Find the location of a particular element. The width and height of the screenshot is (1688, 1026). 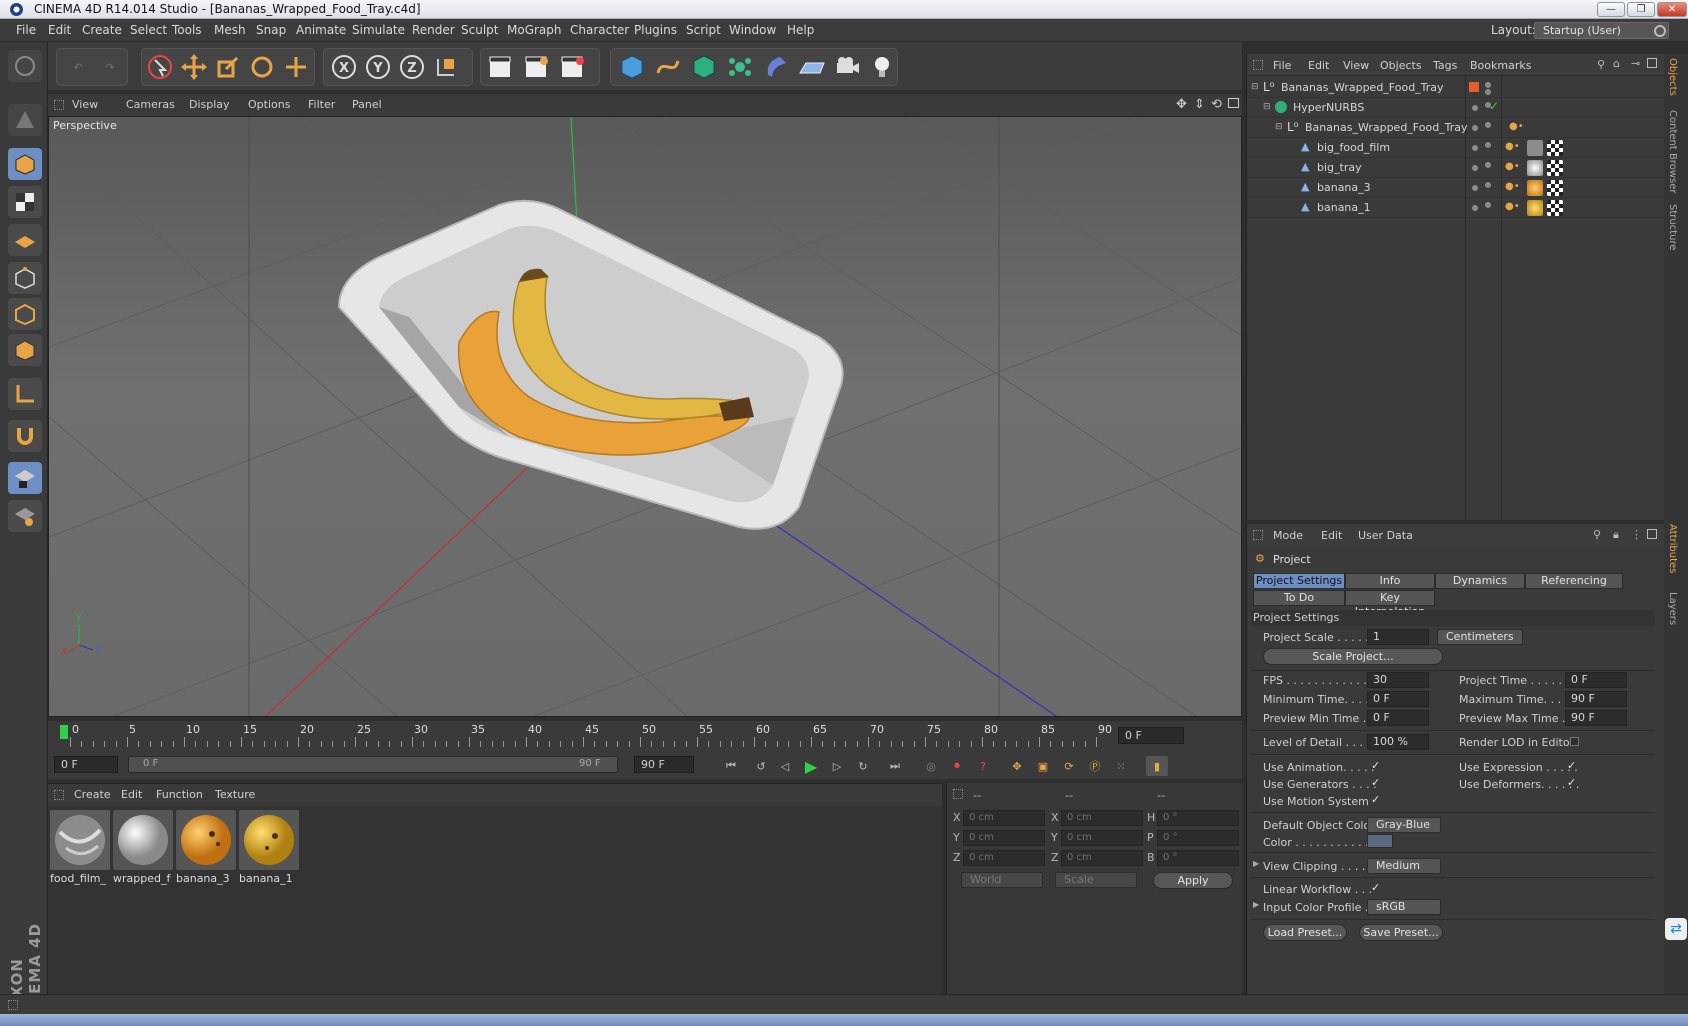

enabled-check-icon: ✓ is located at coordinates (1494, 106).